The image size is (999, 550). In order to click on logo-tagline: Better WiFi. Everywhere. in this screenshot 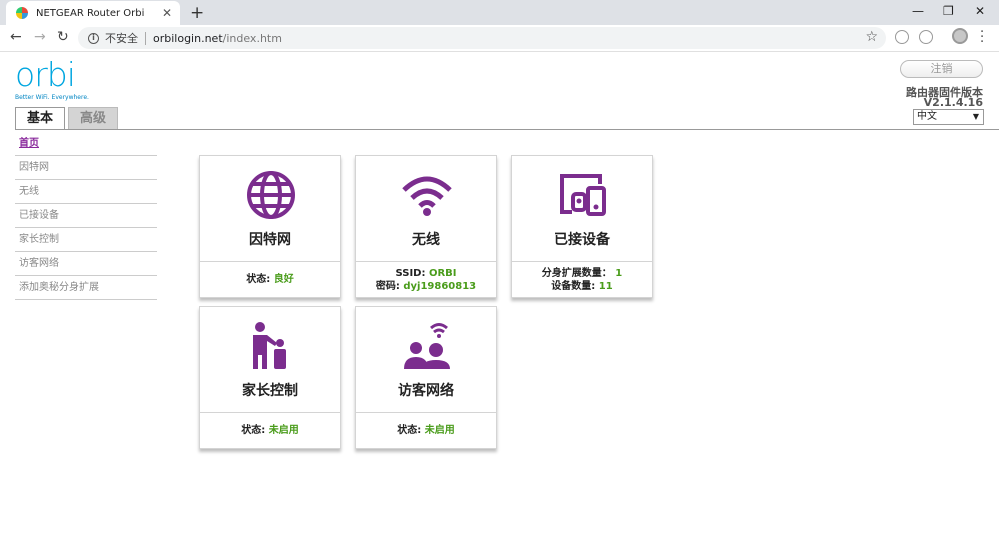, I will do `click(52, 97)`.